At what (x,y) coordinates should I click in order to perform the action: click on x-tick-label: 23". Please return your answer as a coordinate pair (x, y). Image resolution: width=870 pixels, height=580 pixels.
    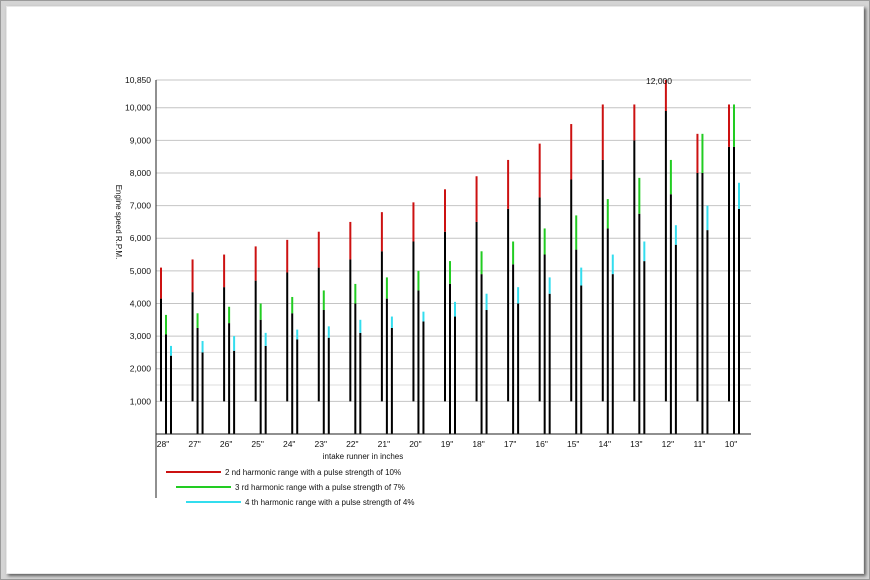
    Looking at the image, I should click on (321, 444).